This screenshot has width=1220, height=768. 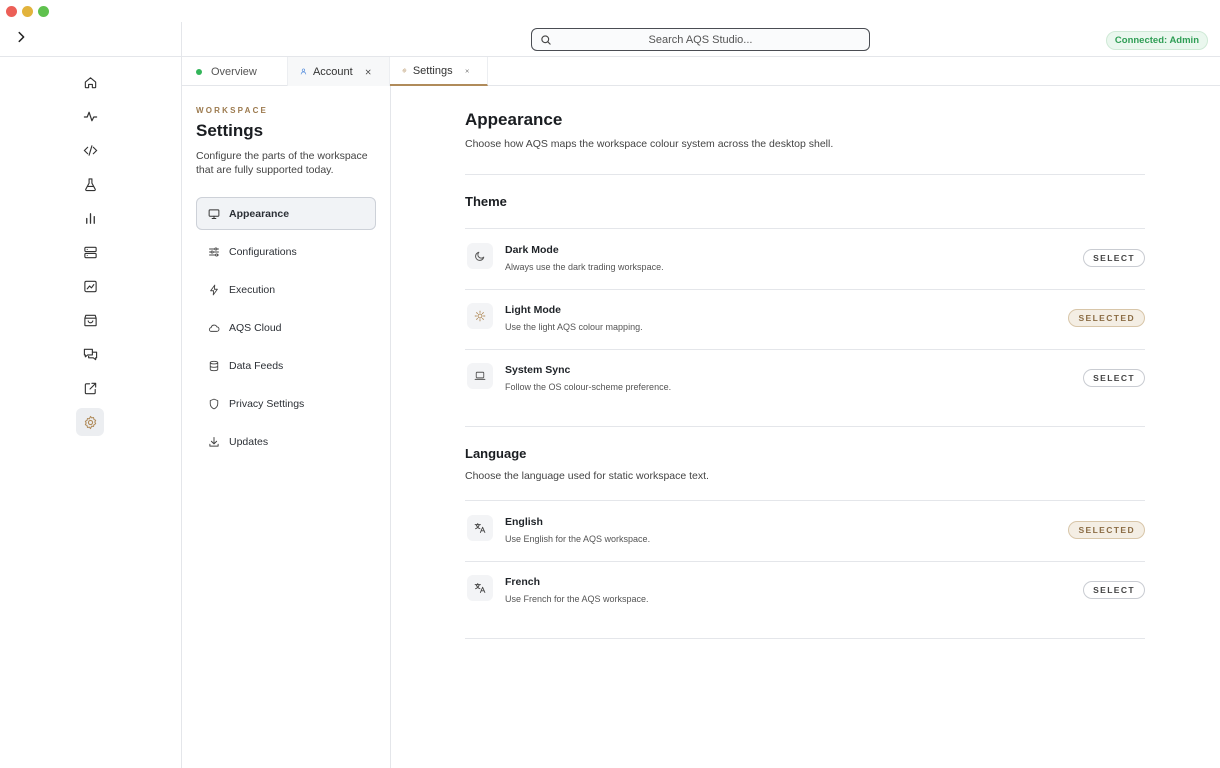 What do you see at coordinates (286, 441) in the screenshot?
I see `nav-item-updates: Updates` at bounding box center [286, 441].